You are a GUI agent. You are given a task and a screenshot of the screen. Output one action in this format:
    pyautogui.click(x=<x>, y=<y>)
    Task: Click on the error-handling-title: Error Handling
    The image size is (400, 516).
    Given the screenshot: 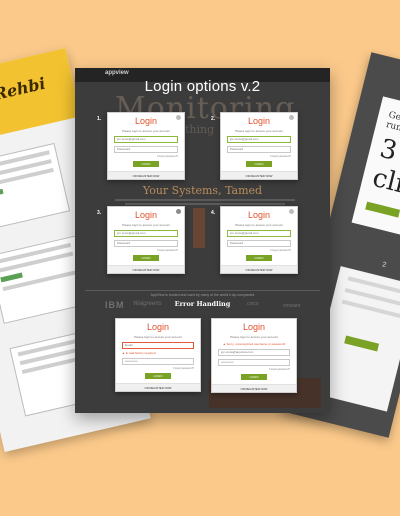 What is the action you would take?
    pyautogui.click(x=202, y=304)
    